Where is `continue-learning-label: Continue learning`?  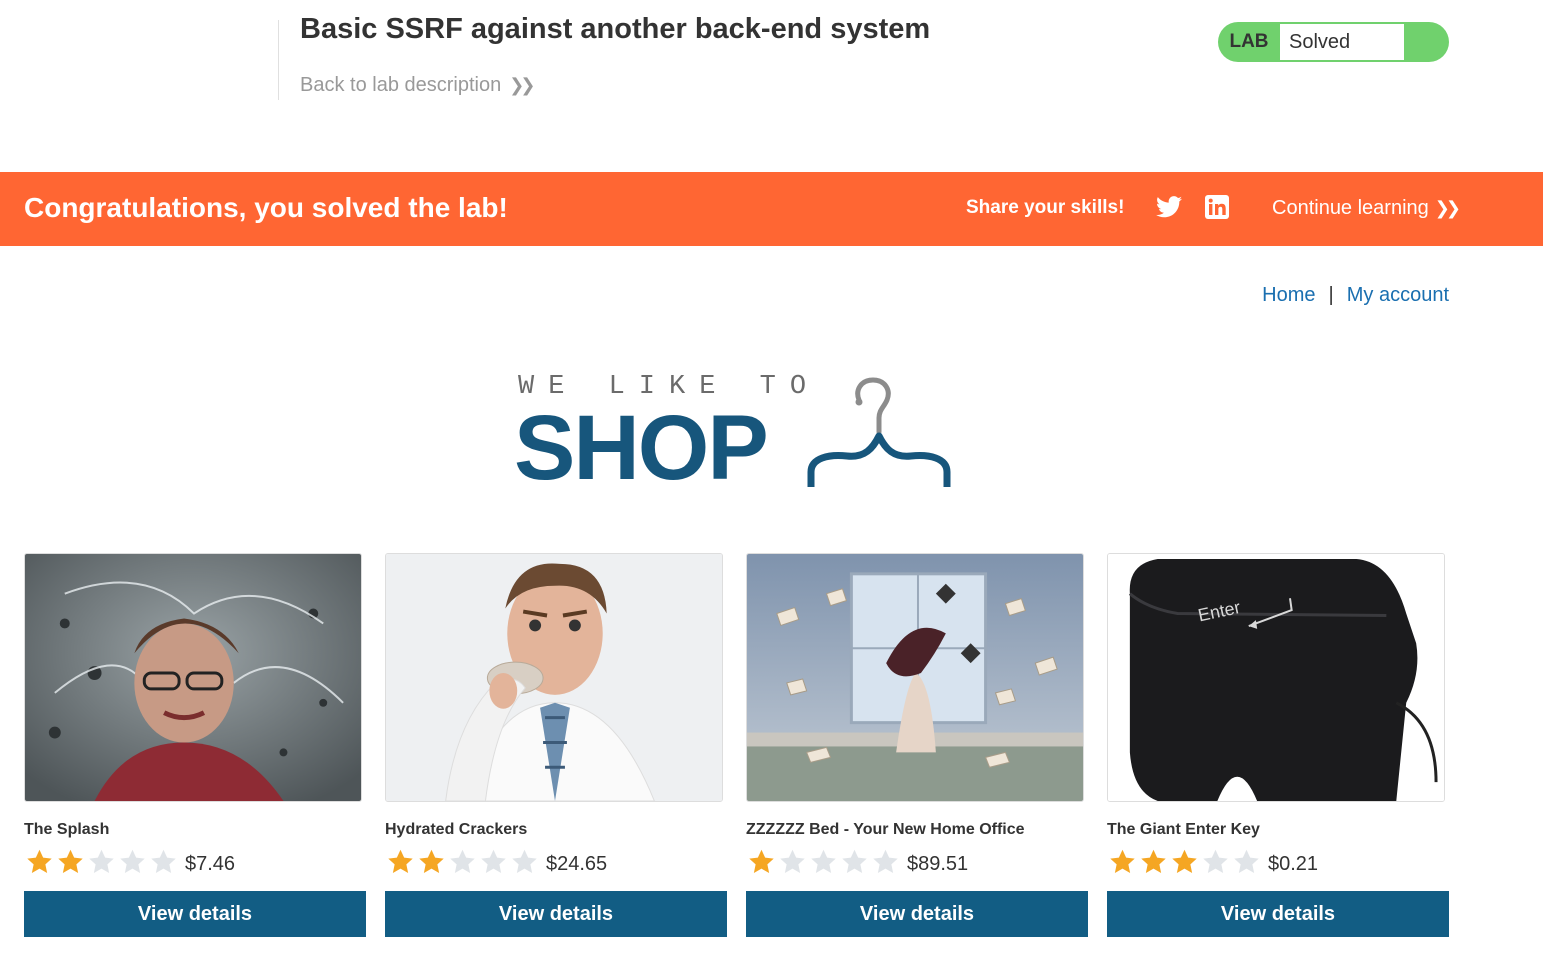
continue-learning-label: Continue learning is located at coordinates (1350, 208).